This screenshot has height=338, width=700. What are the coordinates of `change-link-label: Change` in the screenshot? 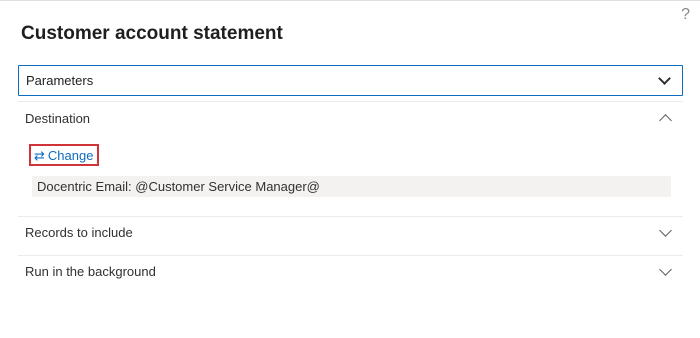 It's located at (70, 155).